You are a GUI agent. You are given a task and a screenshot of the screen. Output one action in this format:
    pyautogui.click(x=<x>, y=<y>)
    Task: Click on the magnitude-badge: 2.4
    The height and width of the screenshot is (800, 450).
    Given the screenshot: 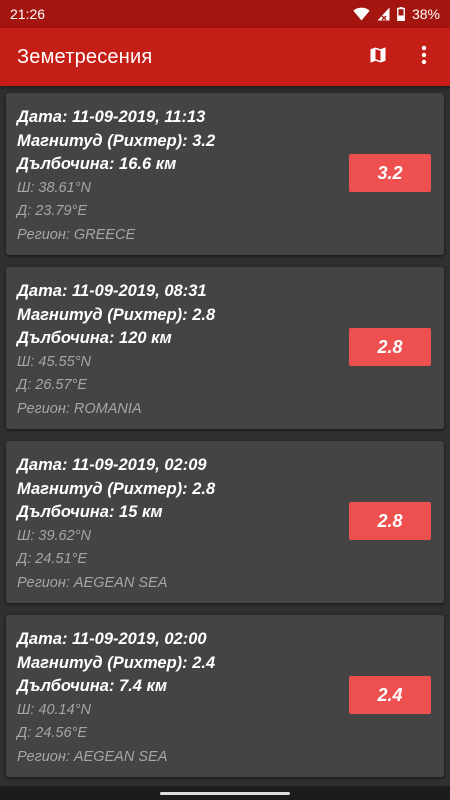 What is the action you would take?
    pyautogui.click(x=390, y=695)
    